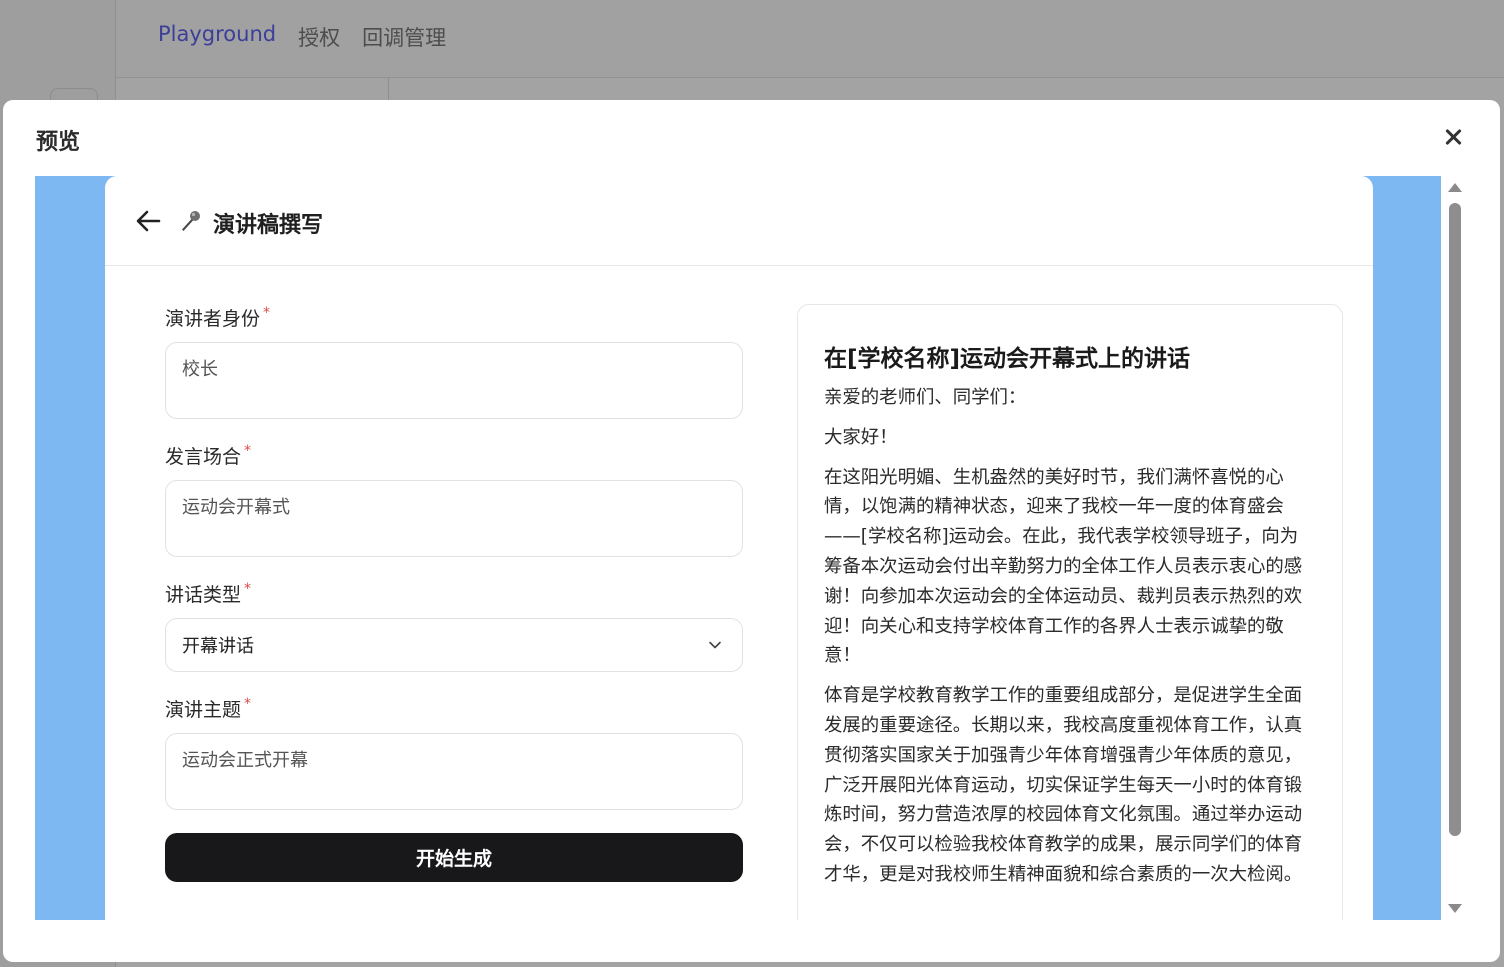  I want to click on scroll-up-arrow-icon, so click(1455, 187).